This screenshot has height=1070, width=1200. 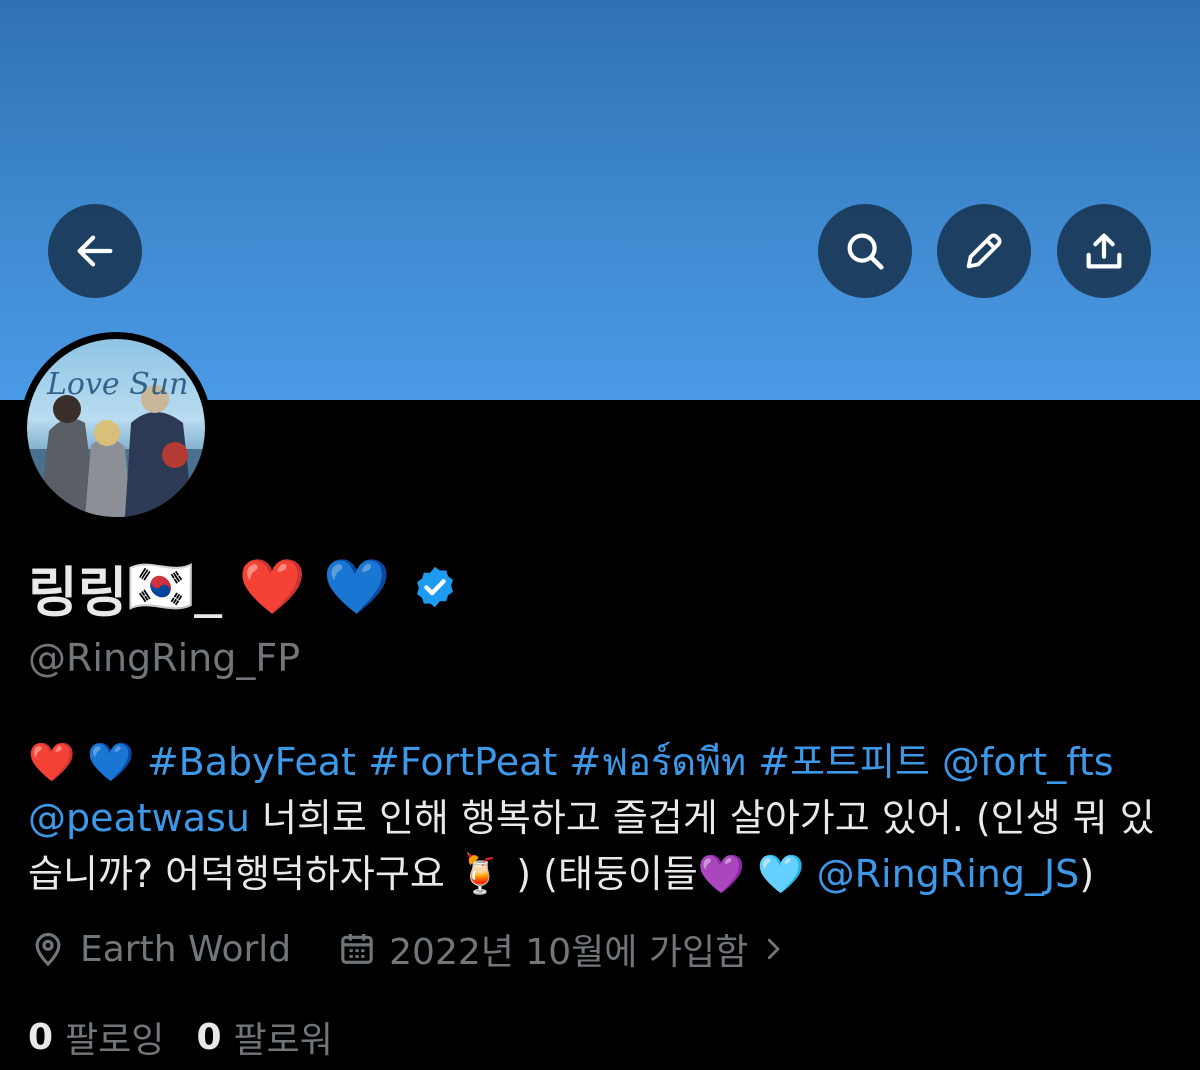 What do you see at coordinates (657, 762) in the screenshot?
I see `hashtag-thai: #ฟอร์ดพีท` at bounding box center [657, 762].